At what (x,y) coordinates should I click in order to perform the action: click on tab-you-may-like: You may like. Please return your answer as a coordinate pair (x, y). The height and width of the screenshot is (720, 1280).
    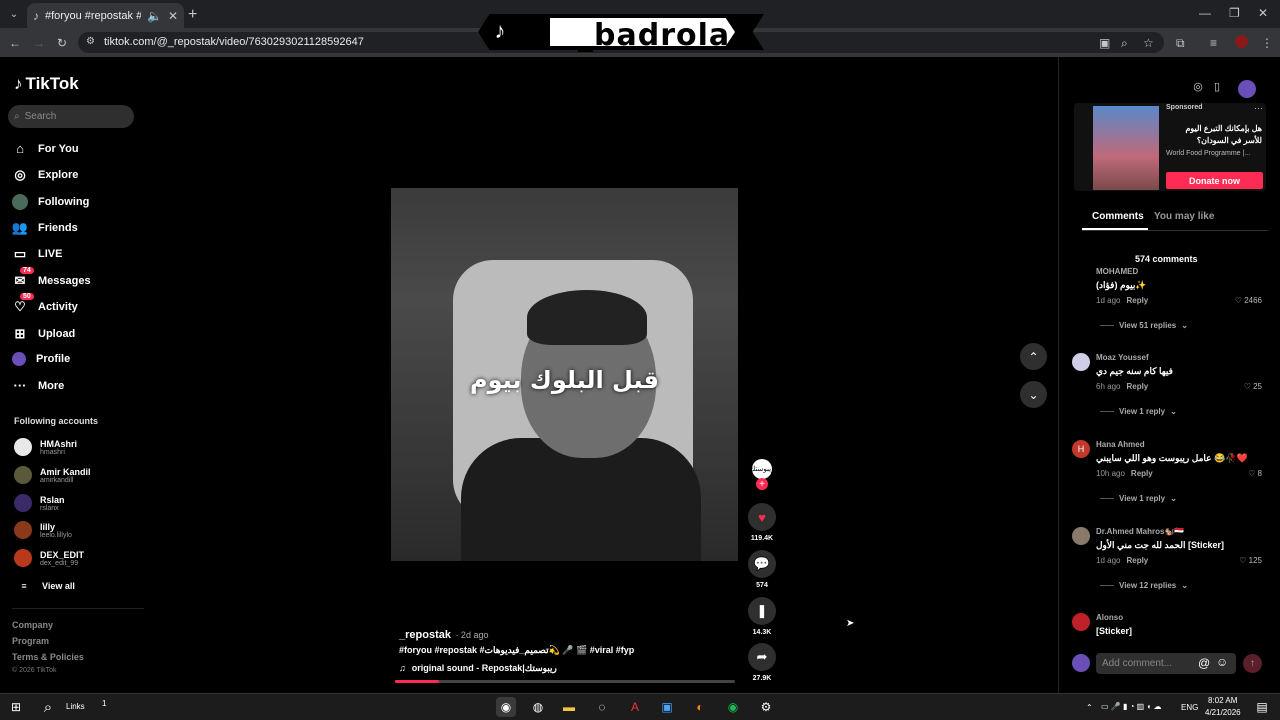
    Looking at the image, I should click on (1184, 216).